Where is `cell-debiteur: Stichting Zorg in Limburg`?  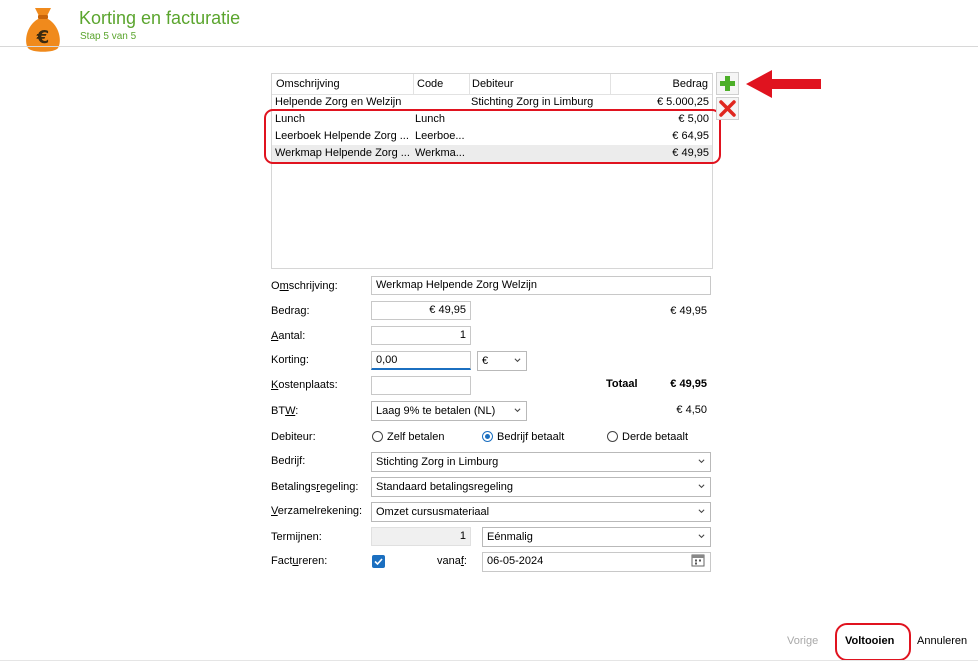
cell-debiteur: Stichting Zorg in Limburg is located at coordinates (532, 102).